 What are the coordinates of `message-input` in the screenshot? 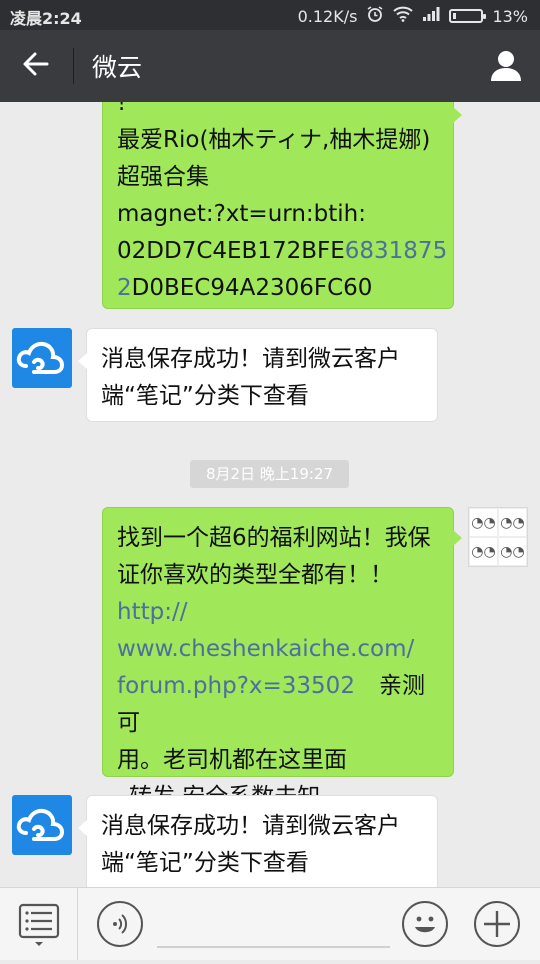 It's located at (273, 947).